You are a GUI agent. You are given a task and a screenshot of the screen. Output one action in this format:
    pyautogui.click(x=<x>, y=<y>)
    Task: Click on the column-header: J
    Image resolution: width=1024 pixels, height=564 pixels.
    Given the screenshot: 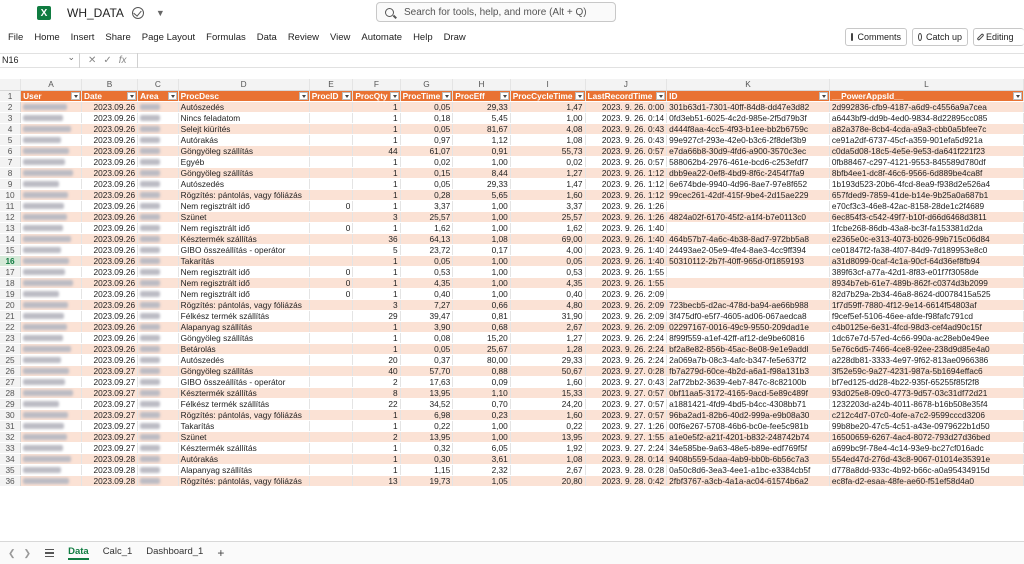 What is the action you would take?
    pyautogui.click(x=626, y=85)
    